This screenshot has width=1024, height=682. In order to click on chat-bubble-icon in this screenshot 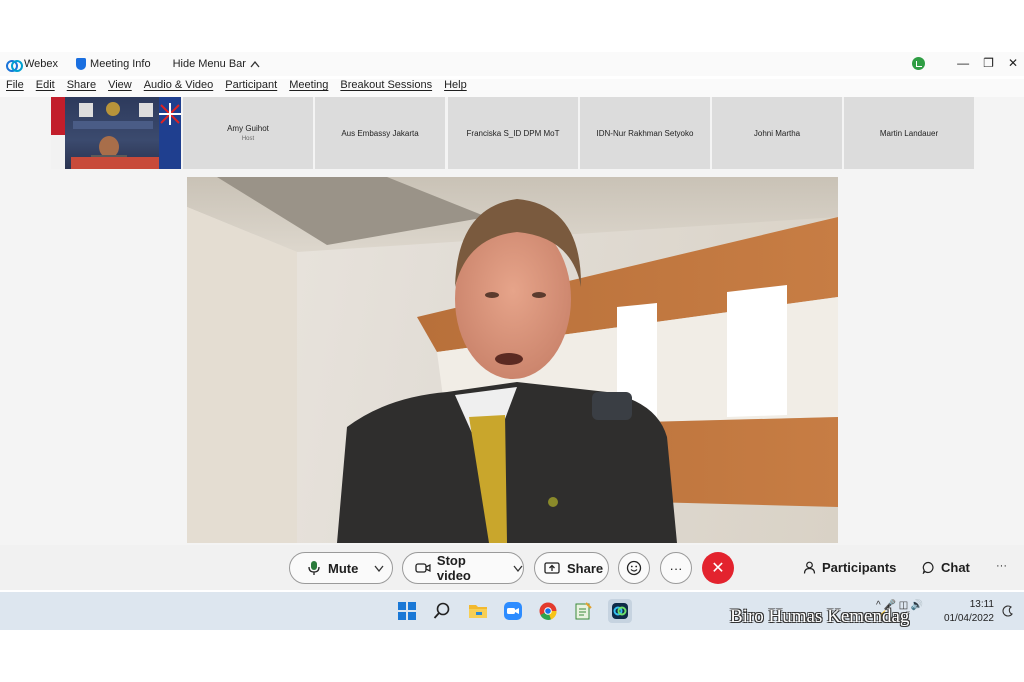, I will do `click(928, 567)`.